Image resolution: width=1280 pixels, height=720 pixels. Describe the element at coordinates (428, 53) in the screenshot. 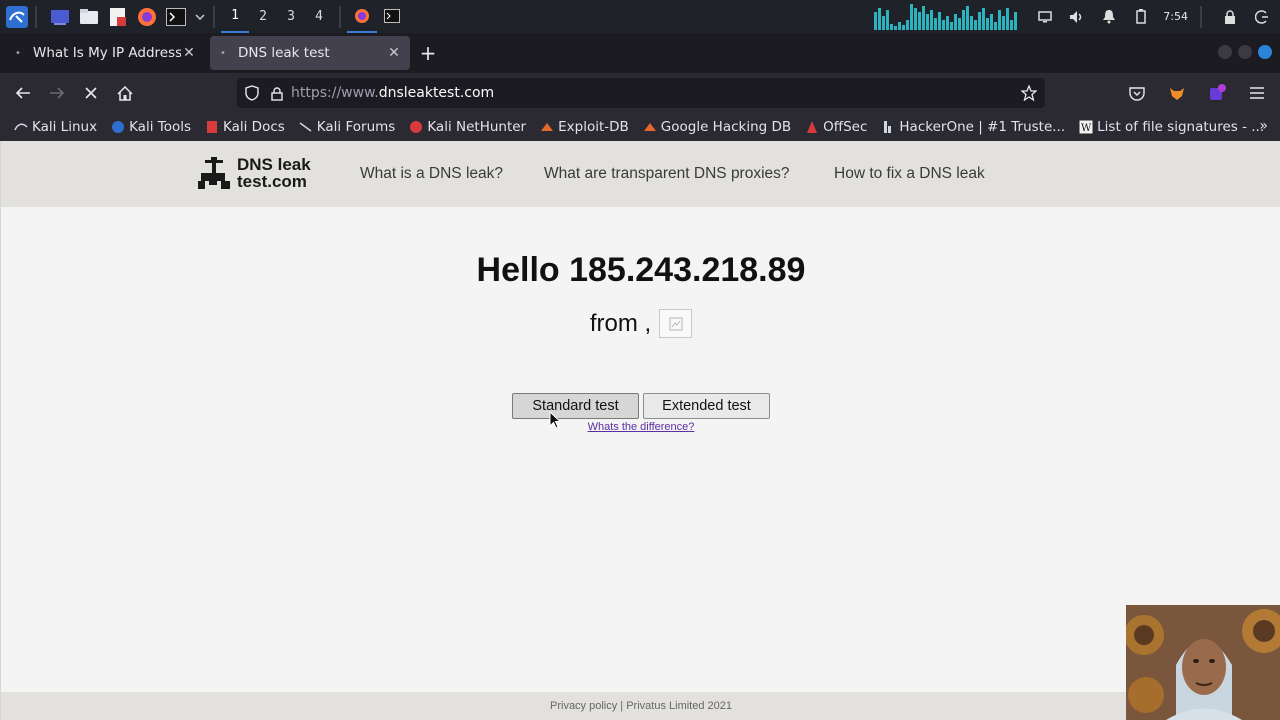

I see `new-tab-button: +` at that location.